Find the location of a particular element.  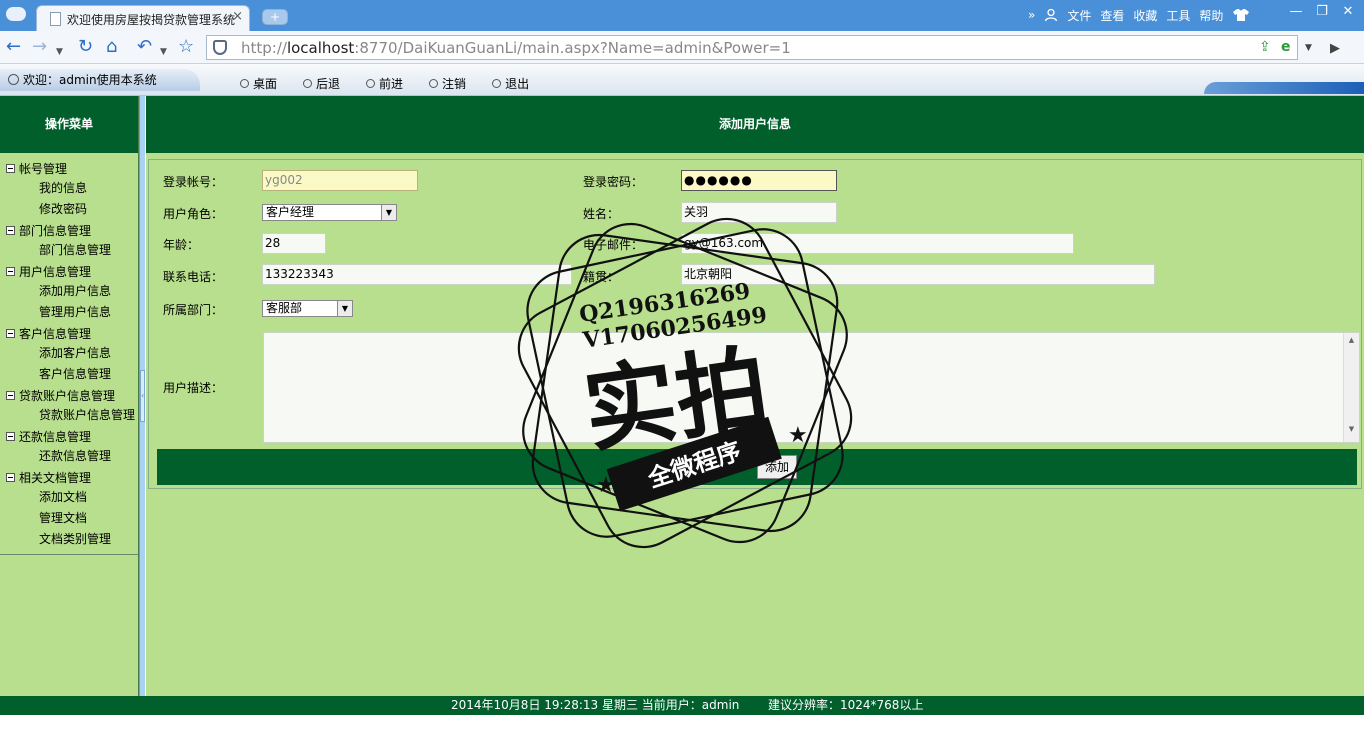

quick-link-back: 后退 is located at coordinates (321, 83).